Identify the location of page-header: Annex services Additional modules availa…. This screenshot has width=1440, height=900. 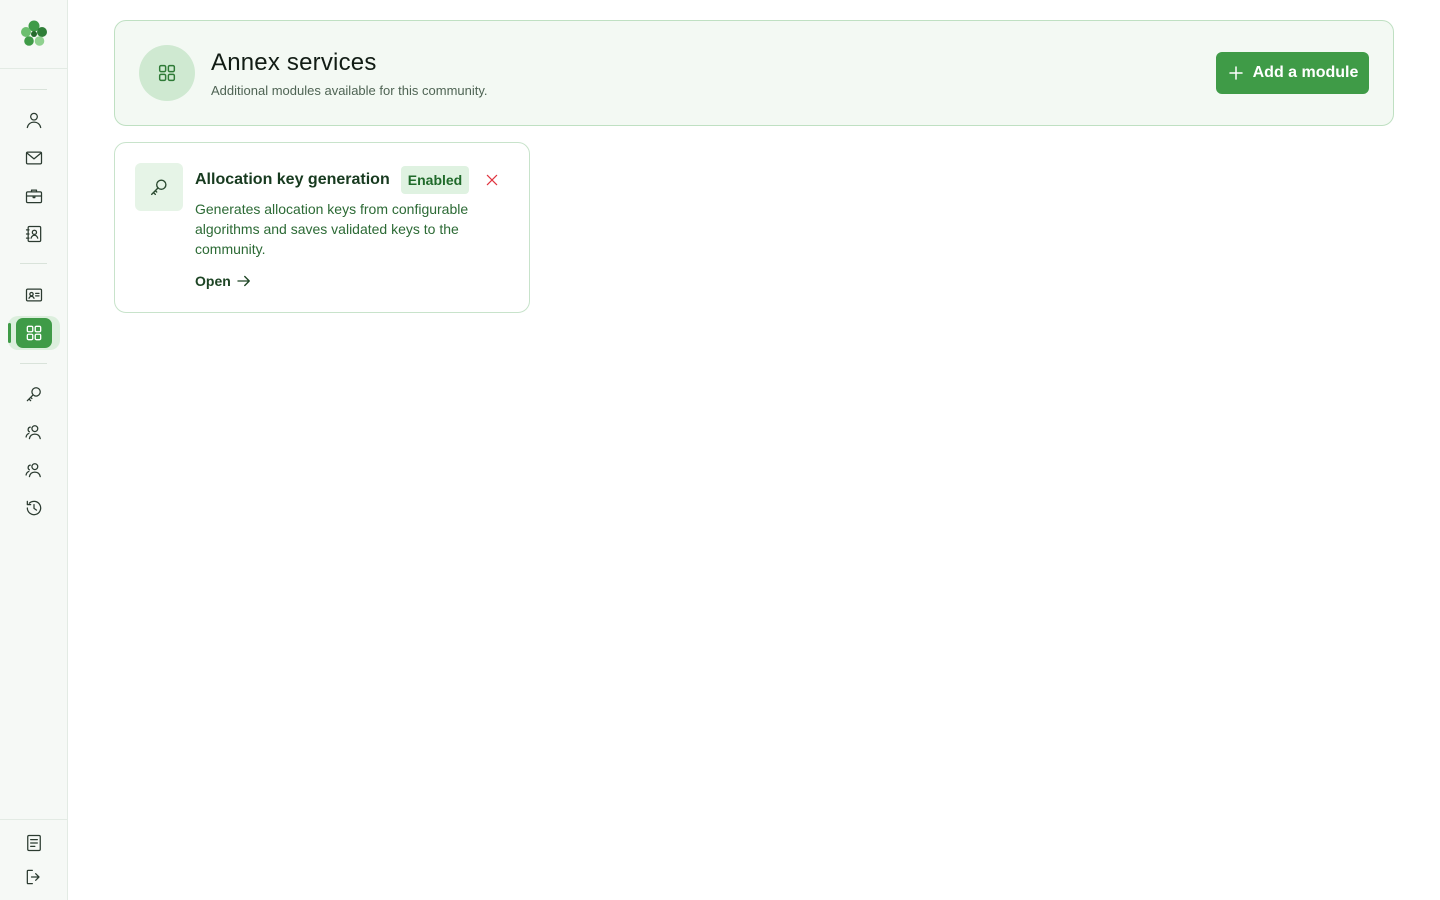
(754, 73).